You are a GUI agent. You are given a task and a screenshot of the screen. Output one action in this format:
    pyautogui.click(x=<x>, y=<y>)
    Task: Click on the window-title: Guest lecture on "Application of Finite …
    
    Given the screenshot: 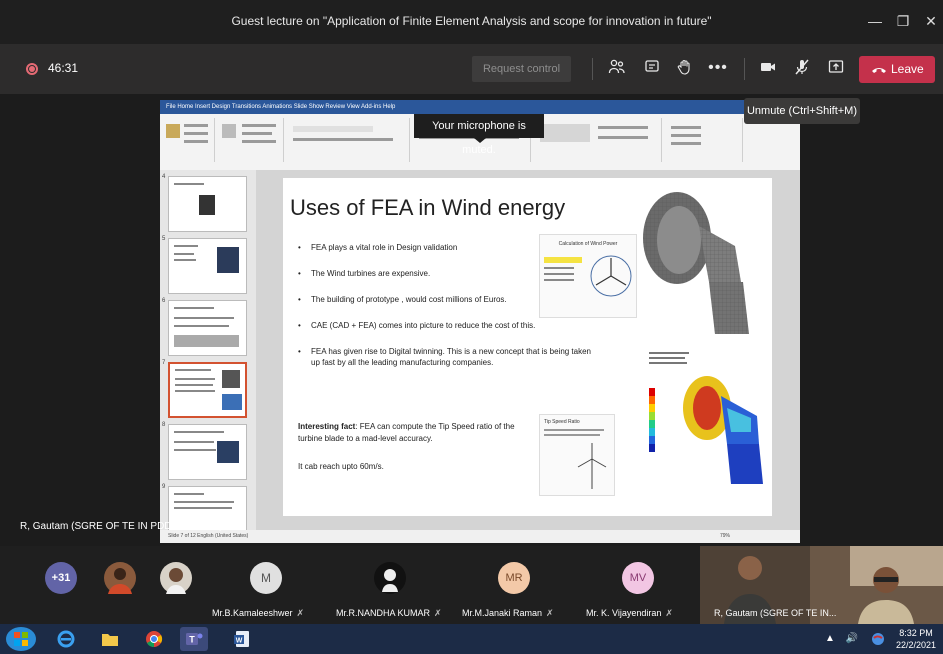 What is the action you would take?
    pyautogui.click(x=471, y=21)
    